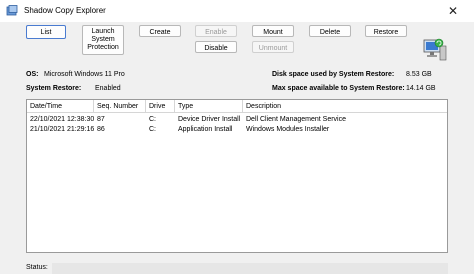  Describe the element at coordinates (62, 119) in the screenshot. I see `cell-datetime: 22/10/2021 12:38:30` at that location.